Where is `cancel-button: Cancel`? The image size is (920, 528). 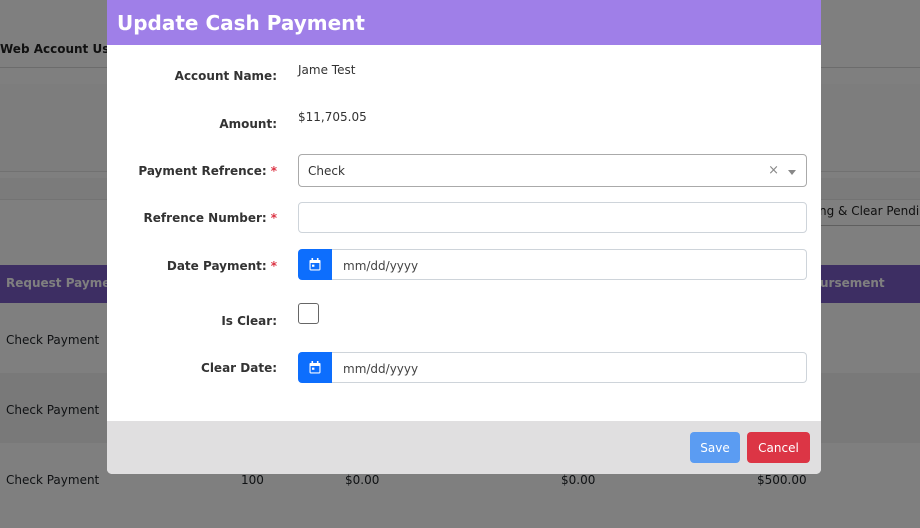 cancel-button: Cancel is located at coordinates (778, 447).